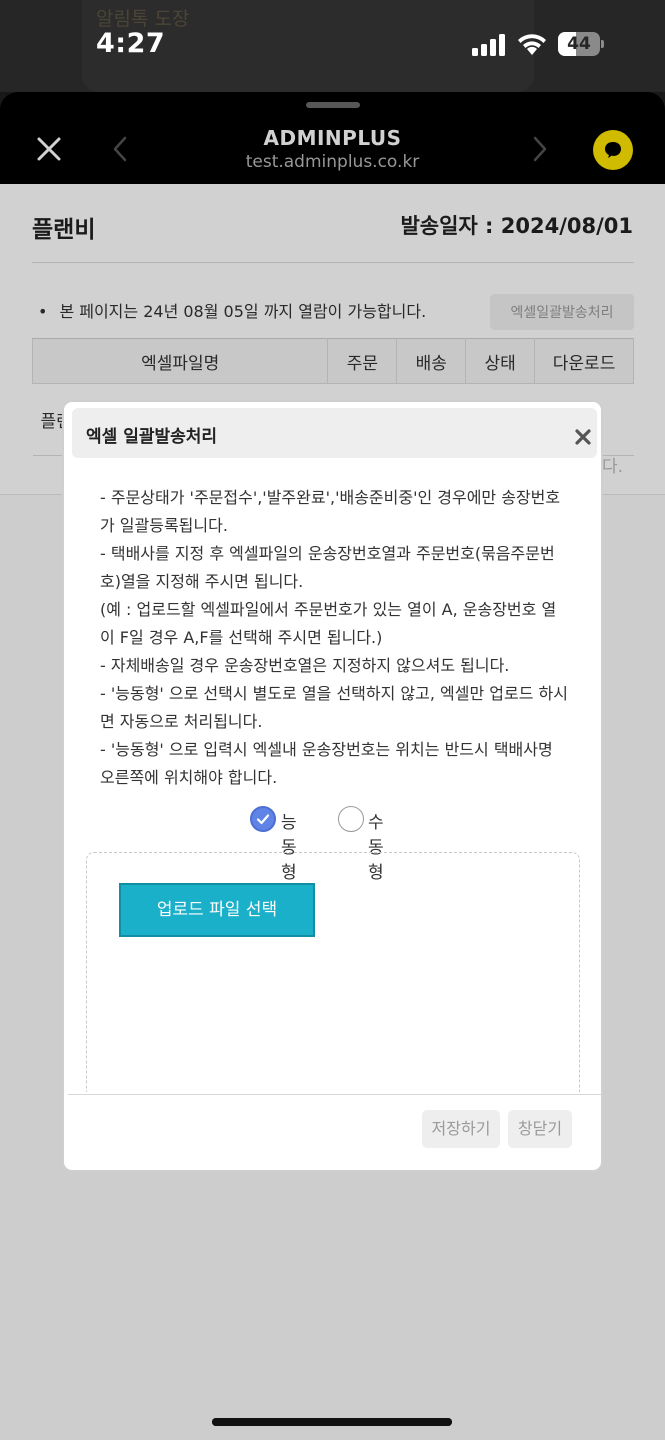 This screenshot has height=1440, width=665. What do you see at coordinates (334, 433) in the screenshot?
I see `modal-header: 엑셀 일괄발송처리` at bounding box center [334, 433].